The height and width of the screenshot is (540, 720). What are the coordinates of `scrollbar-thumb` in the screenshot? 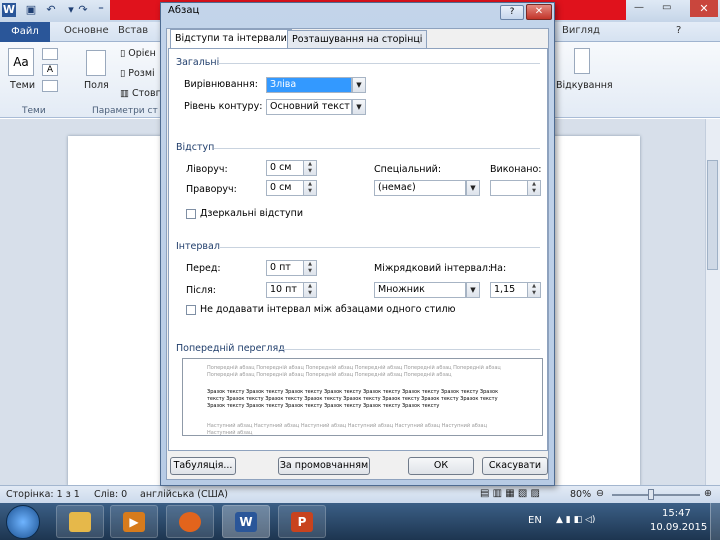 It's located at (712, 215).